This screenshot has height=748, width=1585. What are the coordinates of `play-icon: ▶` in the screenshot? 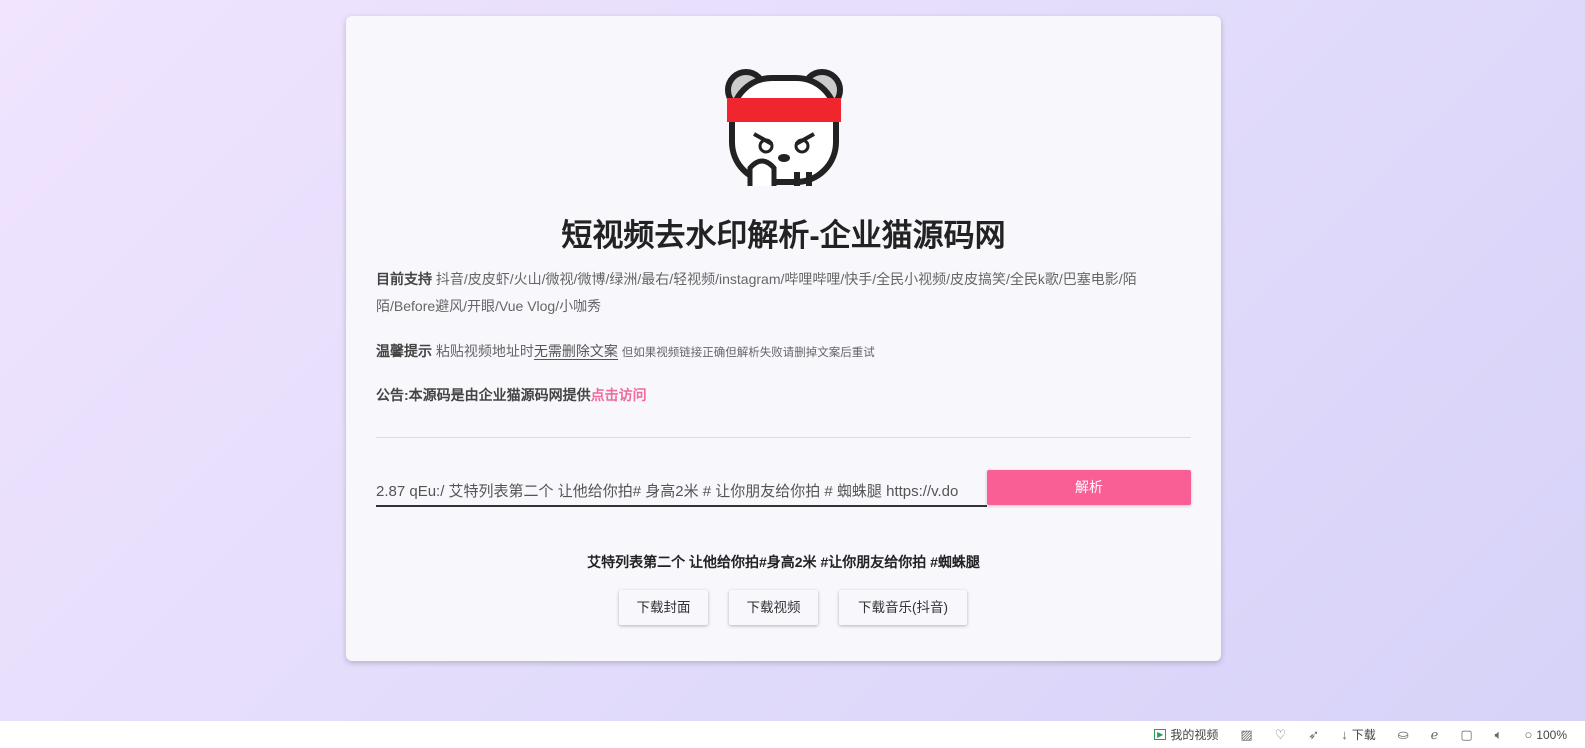 It's located at (1160, 734).